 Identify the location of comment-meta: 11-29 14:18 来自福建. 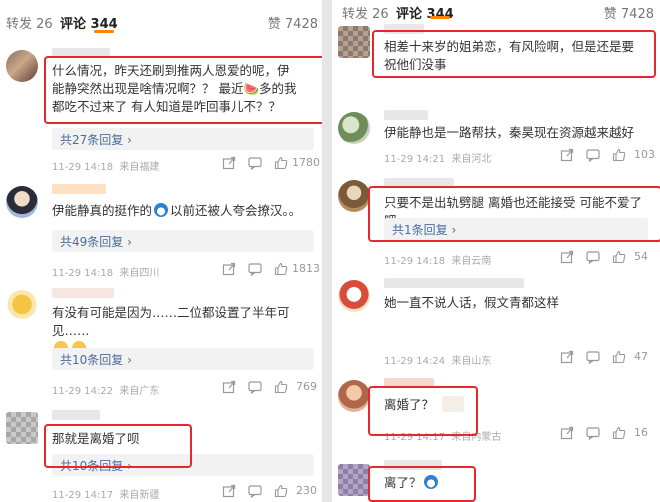
(105, 165).